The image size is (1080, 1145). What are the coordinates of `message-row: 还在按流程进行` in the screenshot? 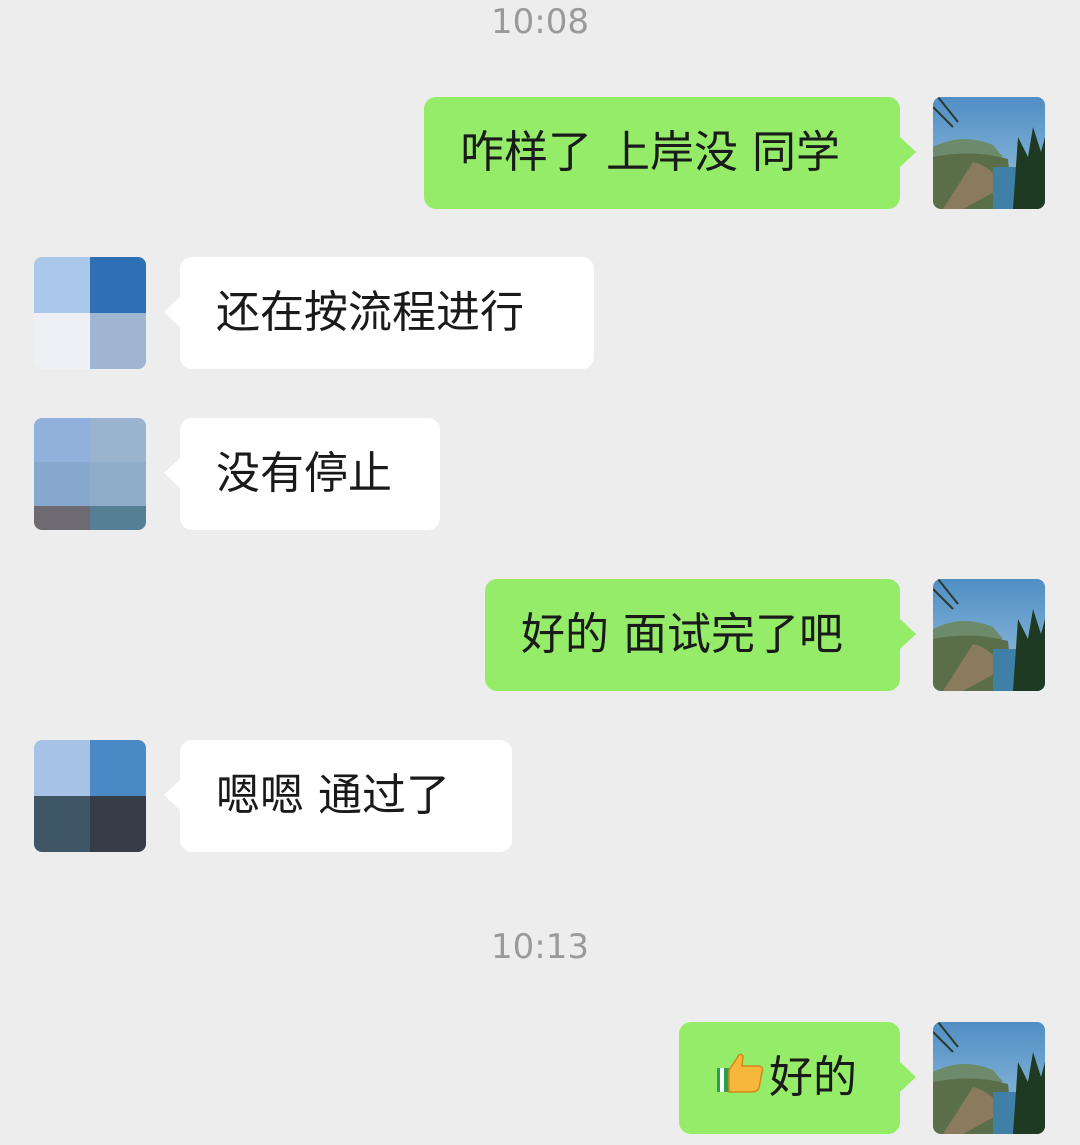 It's located at (540, 314).